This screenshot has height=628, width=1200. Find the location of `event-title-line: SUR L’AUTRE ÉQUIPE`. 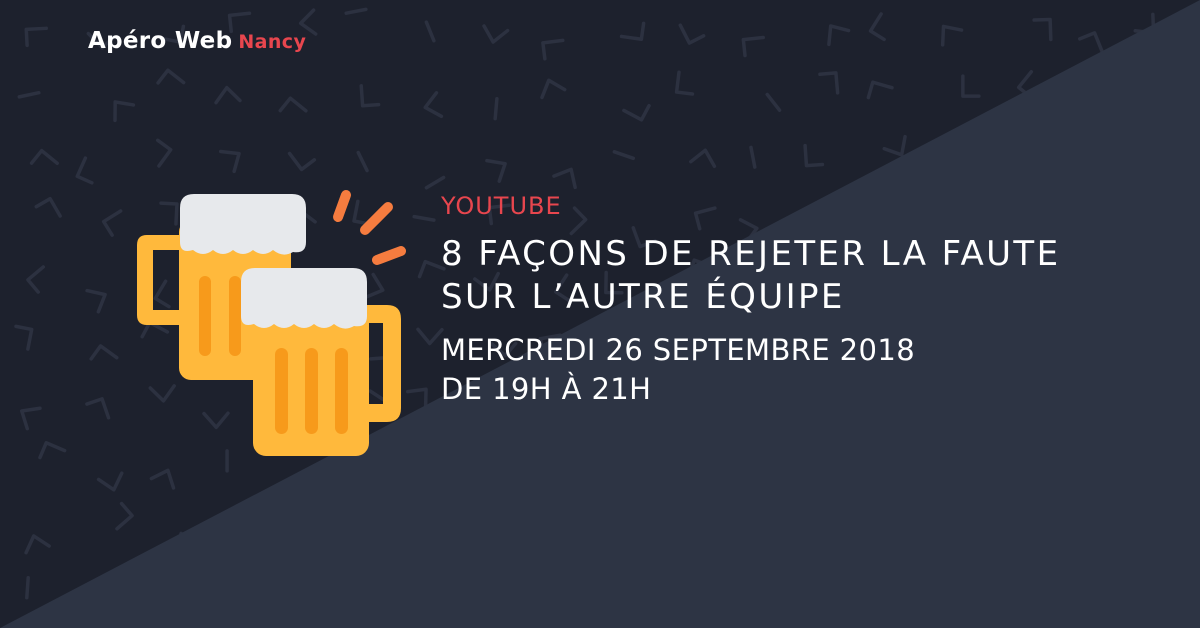

event-title-line: SUR L’AUTRE ÉQUIPE is located at coordinates (643, 297).